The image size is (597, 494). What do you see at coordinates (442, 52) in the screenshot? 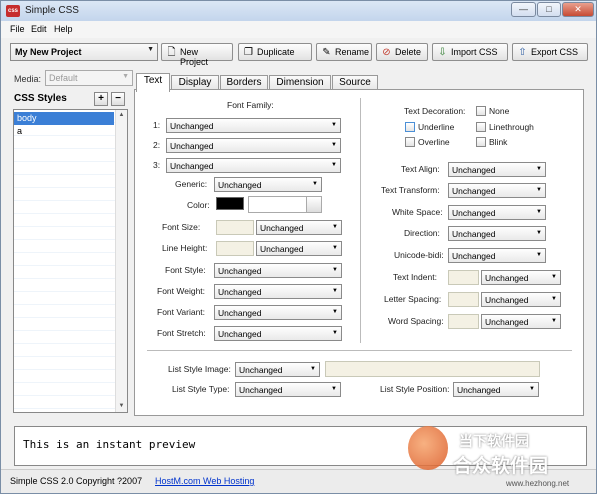
I see `import-icon: ⇩` at bounding box center [442, 52].